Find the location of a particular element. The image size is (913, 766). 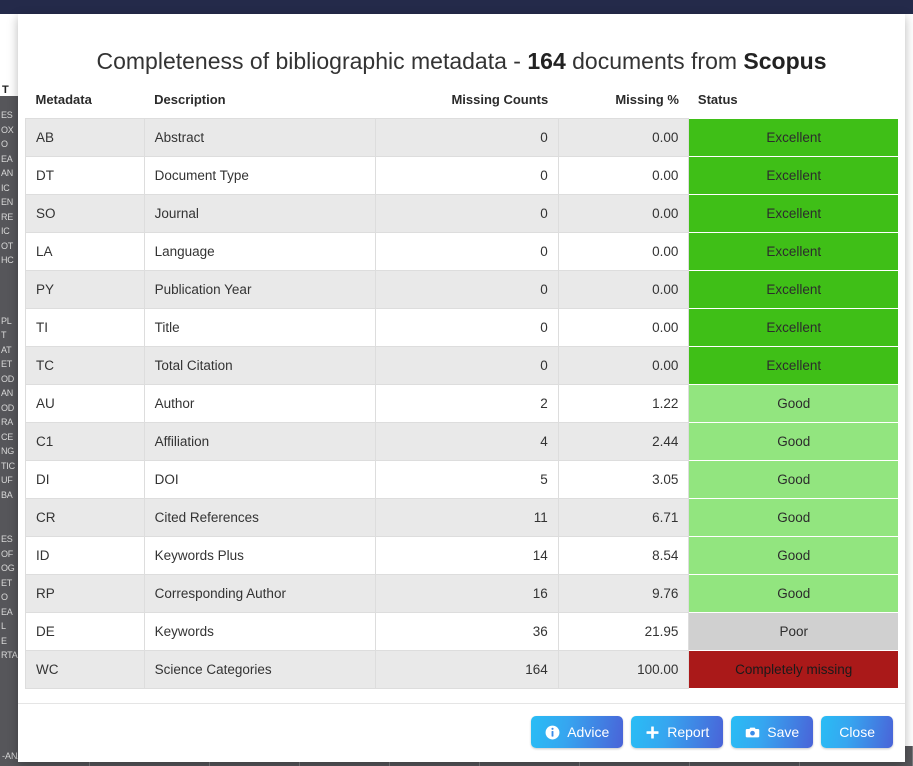

status-badge: Completely missing is located at coordinates (793, 669).